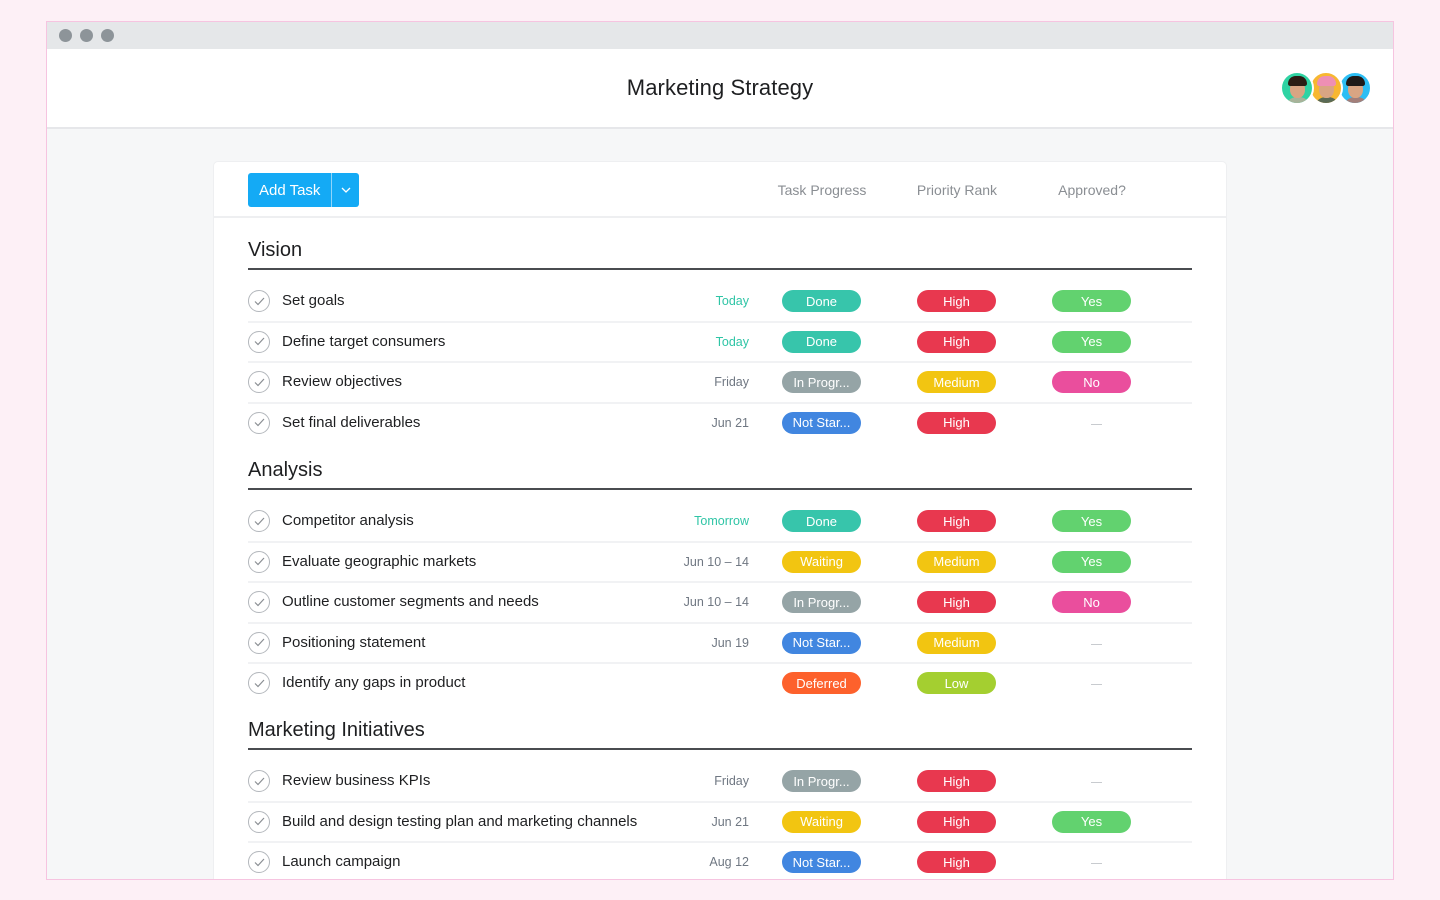 Image resolution: width=1440 pixels, height=900 pixels. Describe the element at coordinates (379, 561) in the screenshot. I see `task-name: Evaluate geographic markets` at that location.